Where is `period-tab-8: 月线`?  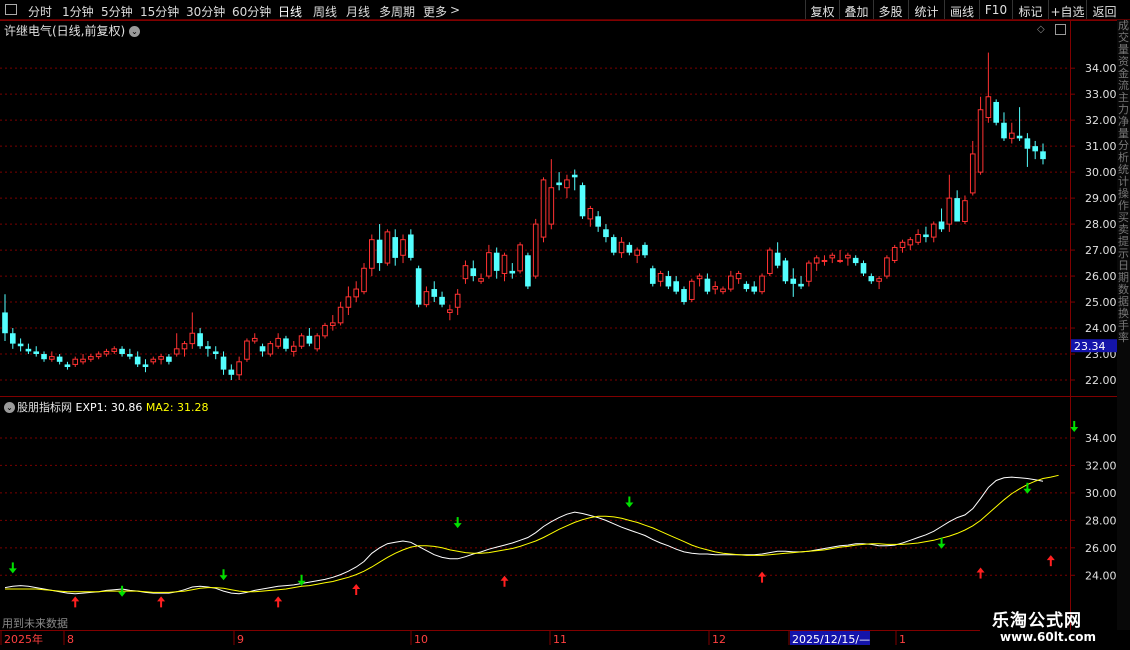
period-tab-8: 月线 is located at coordinates (358, 11).